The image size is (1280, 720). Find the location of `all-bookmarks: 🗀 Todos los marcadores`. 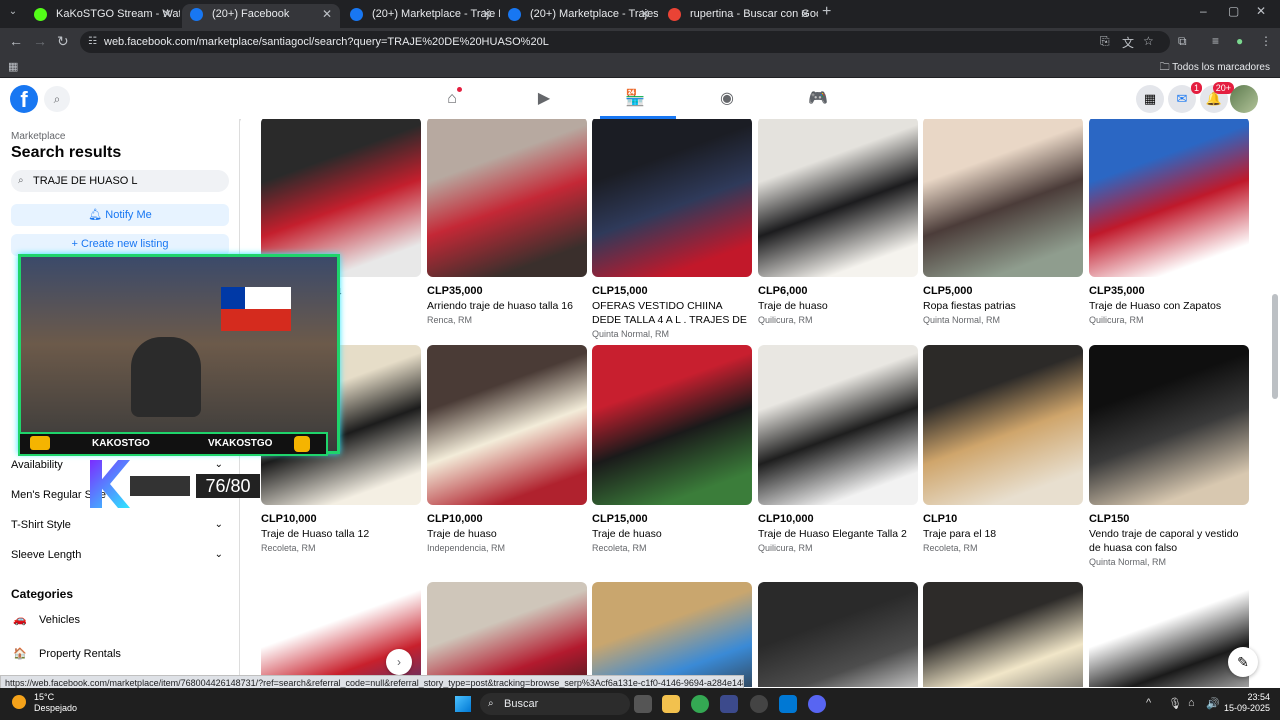

all-bookmarks: 🗀 Todos los marcadores is located at coordinates (1215, 68).